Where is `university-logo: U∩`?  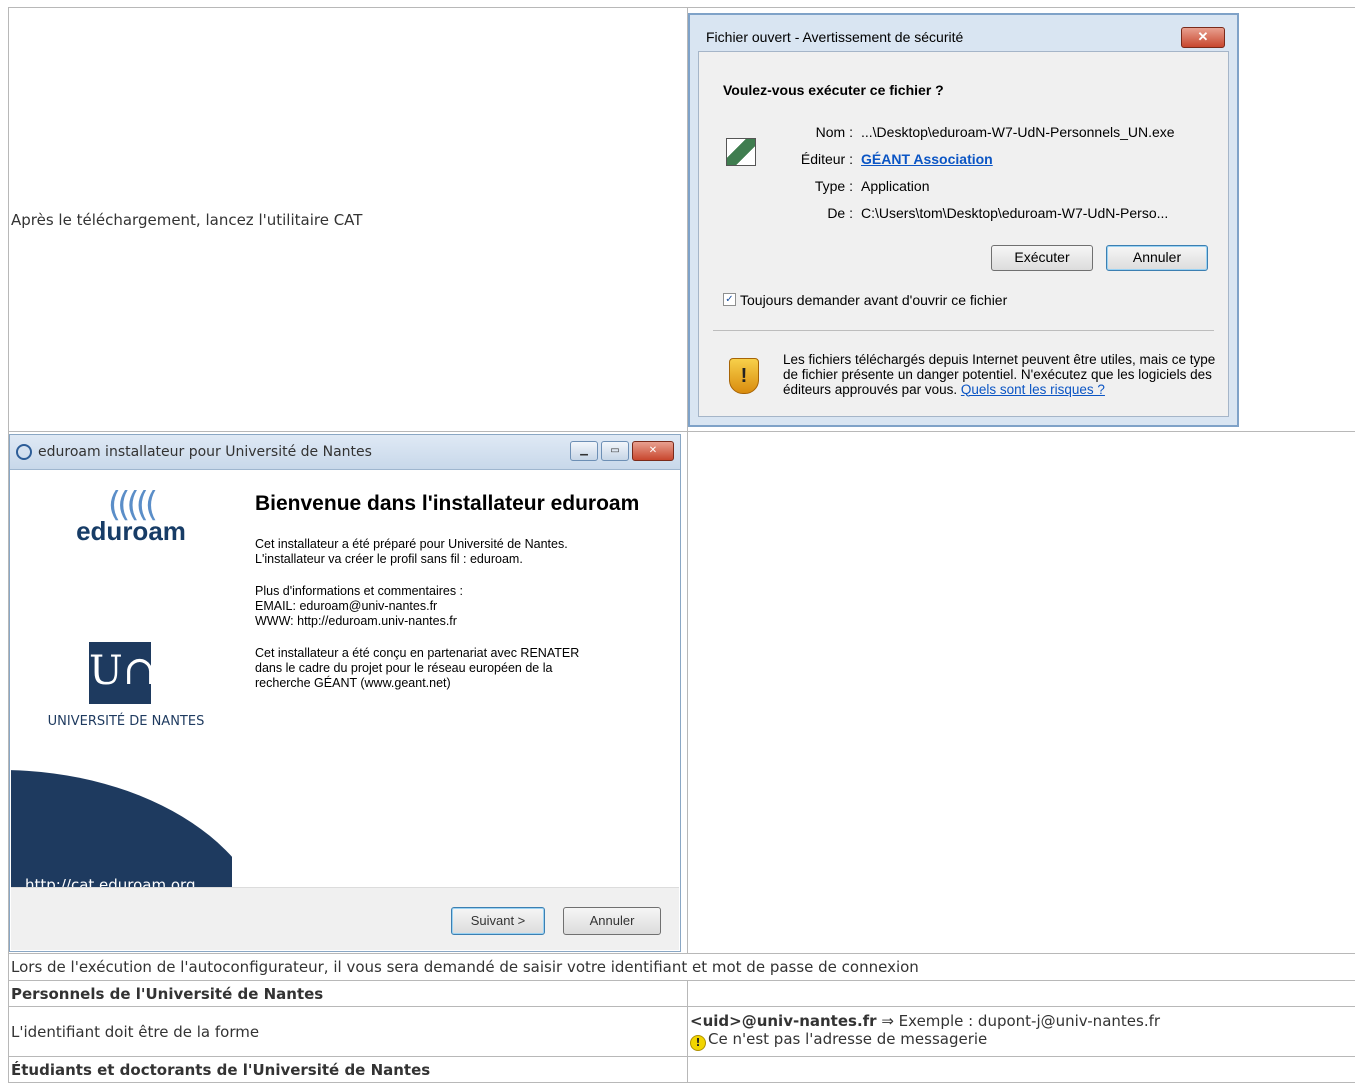
university-logo: U∩ is located at coordinates (122, 672).